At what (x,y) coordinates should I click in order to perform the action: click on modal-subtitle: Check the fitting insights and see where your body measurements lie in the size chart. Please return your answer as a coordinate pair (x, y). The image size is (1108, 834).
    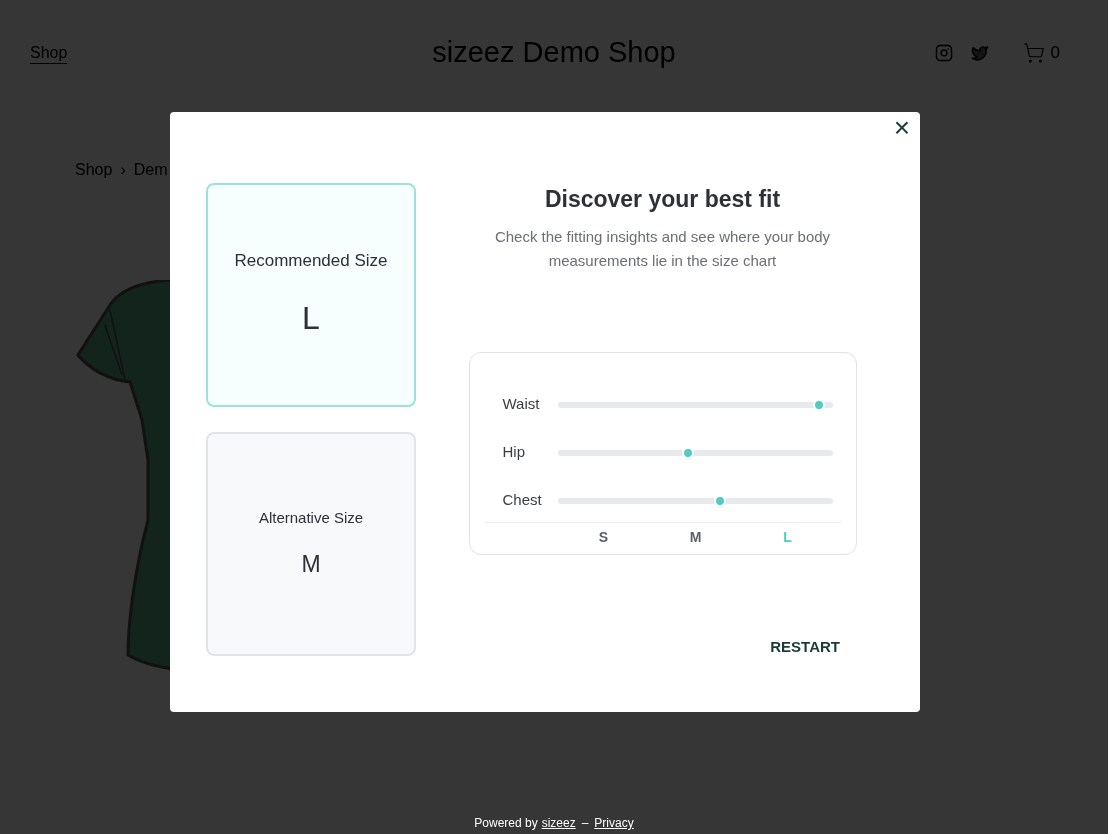
    Looking at the image, I should click on (662, 248).